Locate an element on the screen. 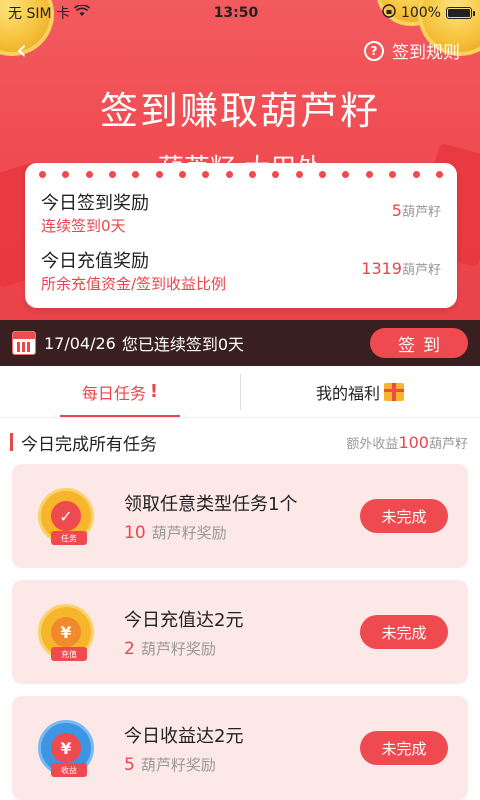  signin-reward-number: 5 is located at coordinates (396, 210).